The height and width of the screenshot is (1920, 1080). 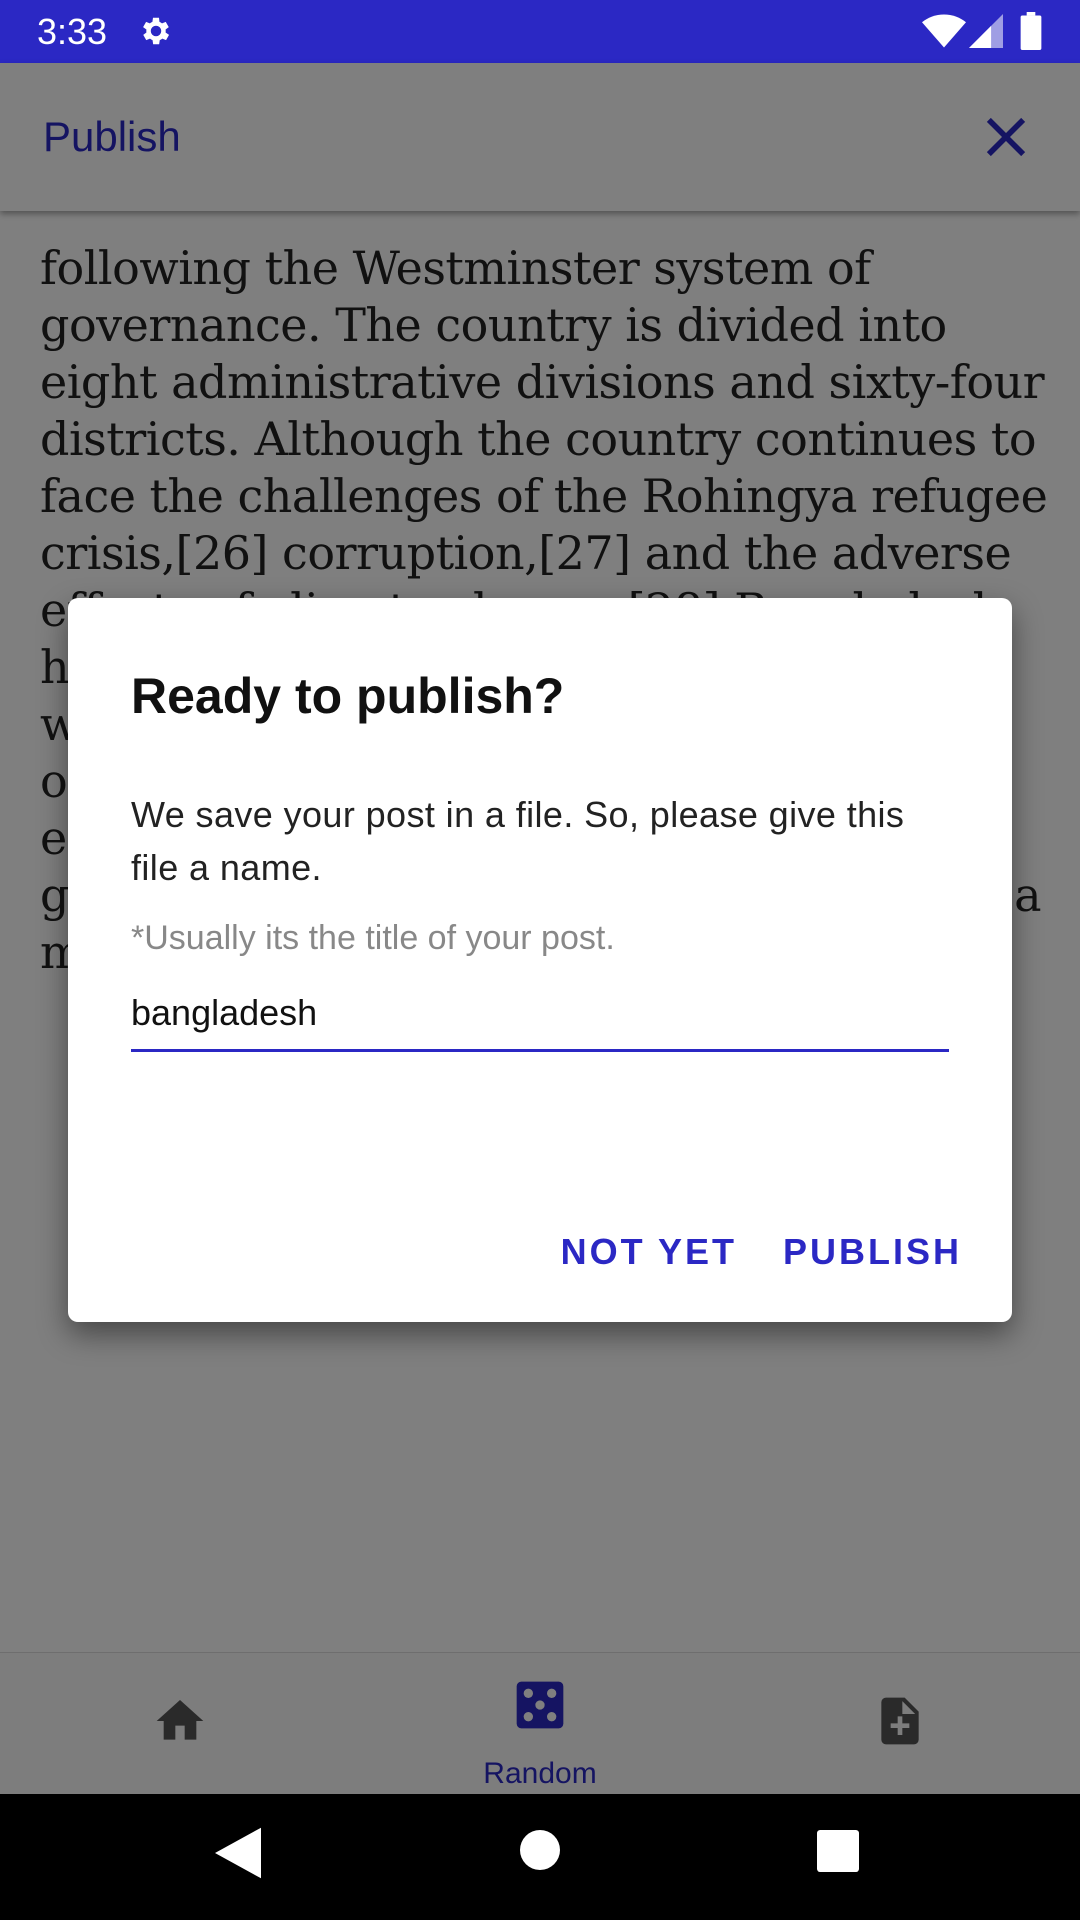 I want to click on home-circle-icon, so click(x=540, y=1850).